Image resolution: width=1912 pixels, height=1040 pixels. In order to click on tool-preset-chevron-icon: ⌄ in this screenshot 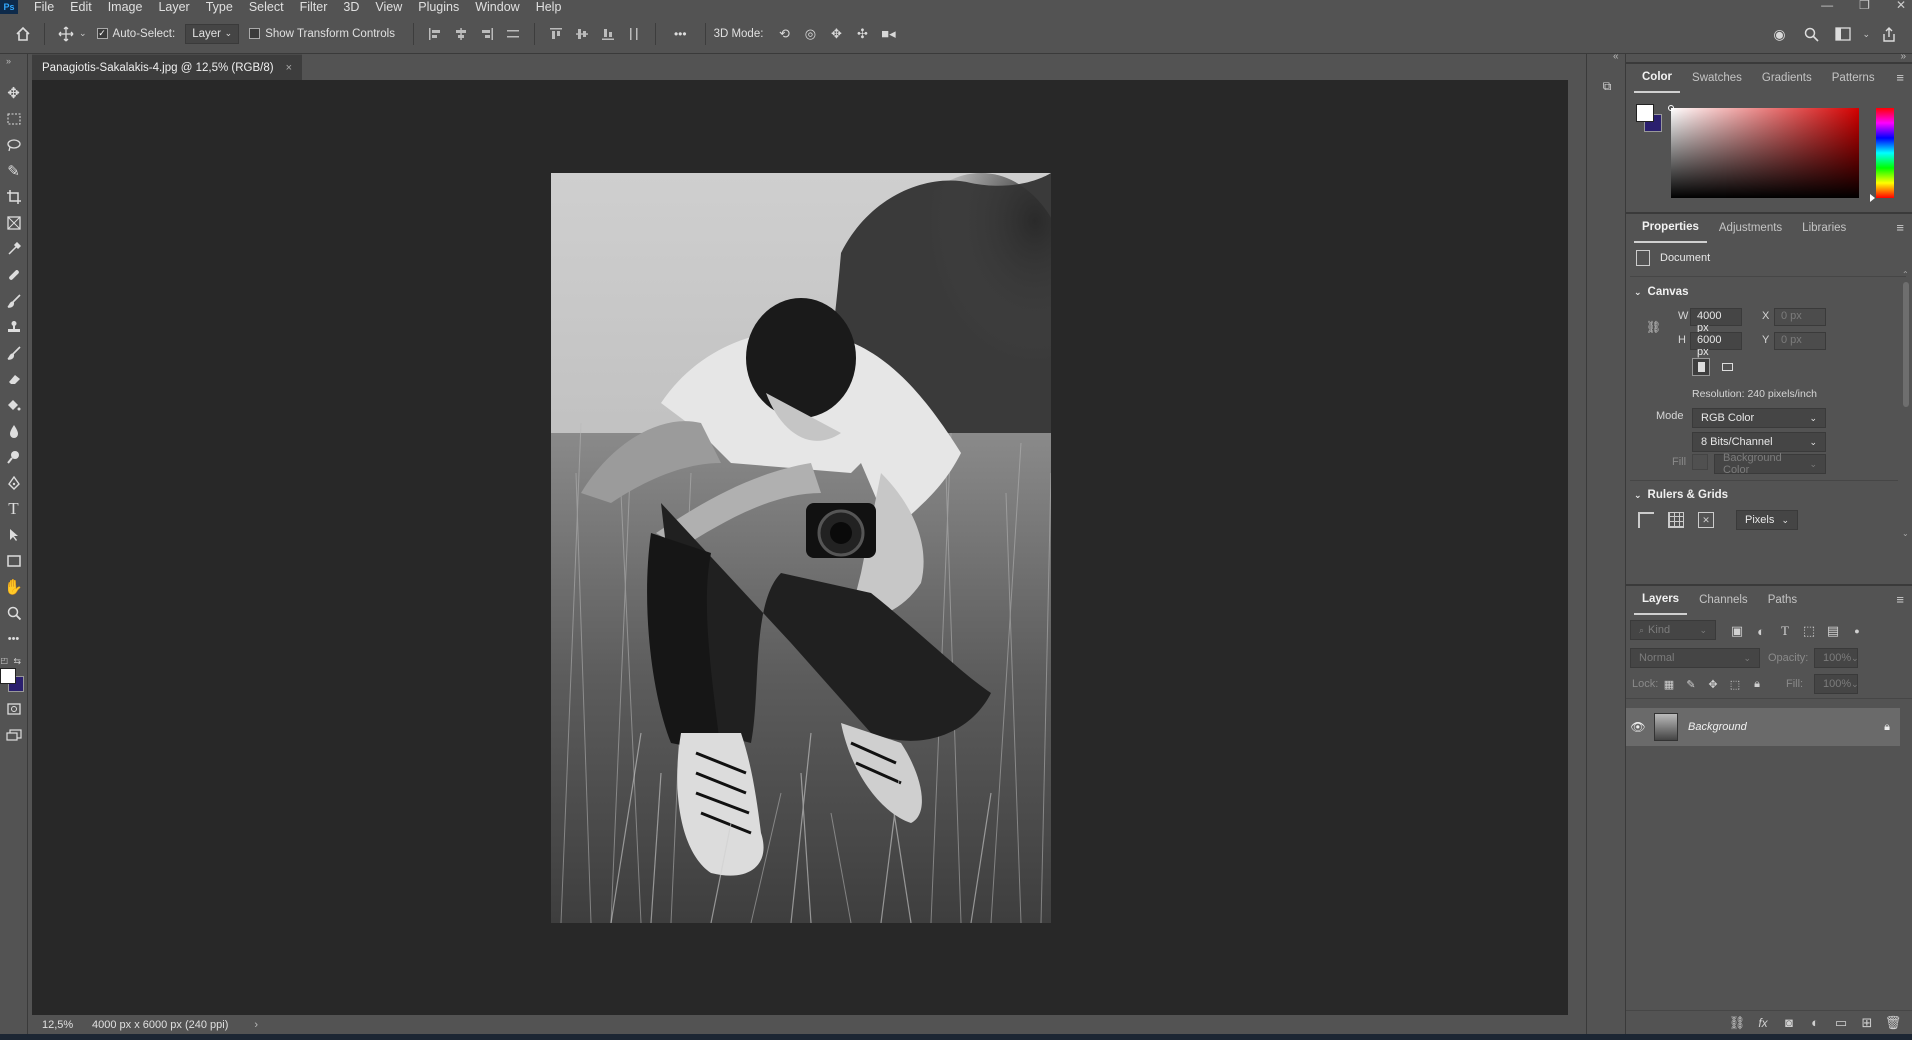, I will do `click(83, 33)`.